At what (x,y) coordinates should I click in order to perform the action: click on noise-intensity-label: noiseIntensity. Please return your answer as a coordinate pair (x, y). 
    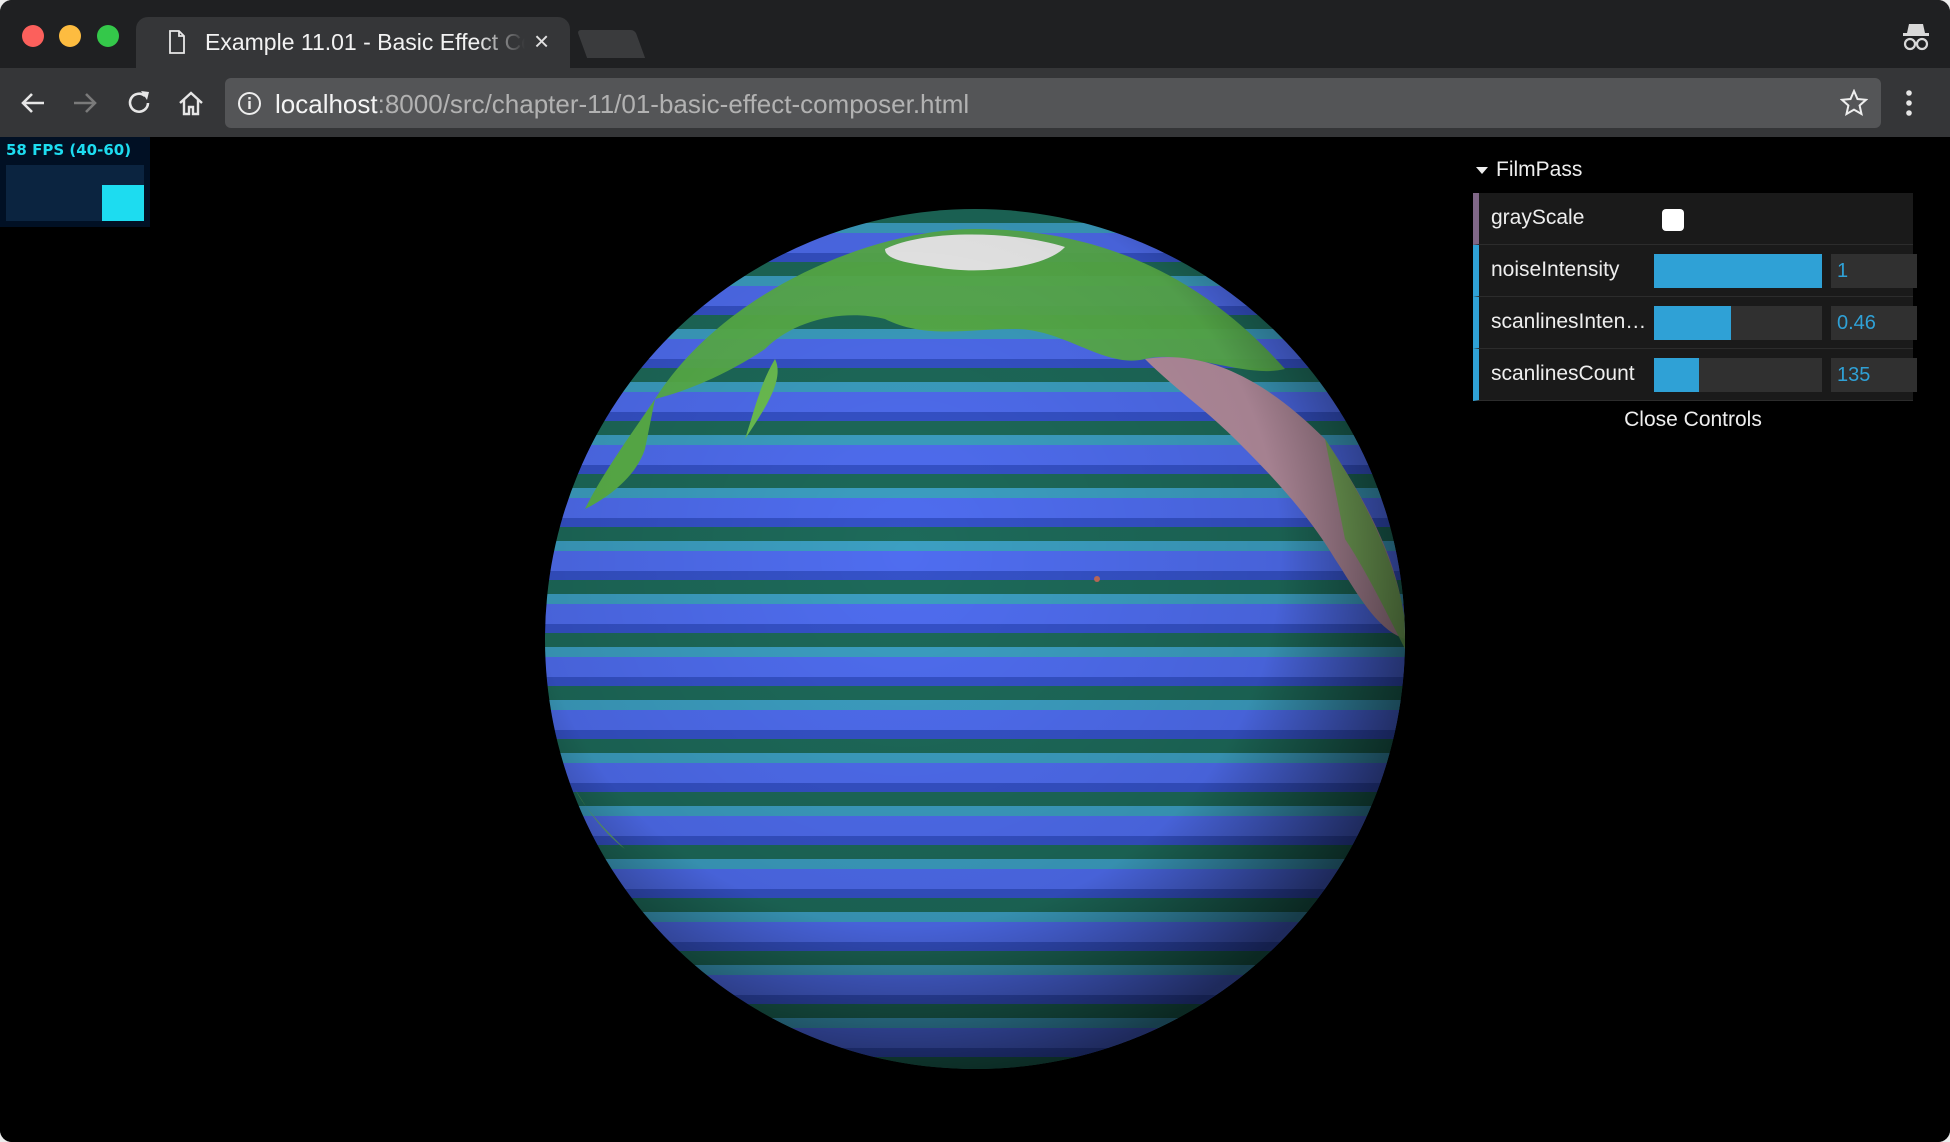
    Looking at the image, I should click on (1555, 269).